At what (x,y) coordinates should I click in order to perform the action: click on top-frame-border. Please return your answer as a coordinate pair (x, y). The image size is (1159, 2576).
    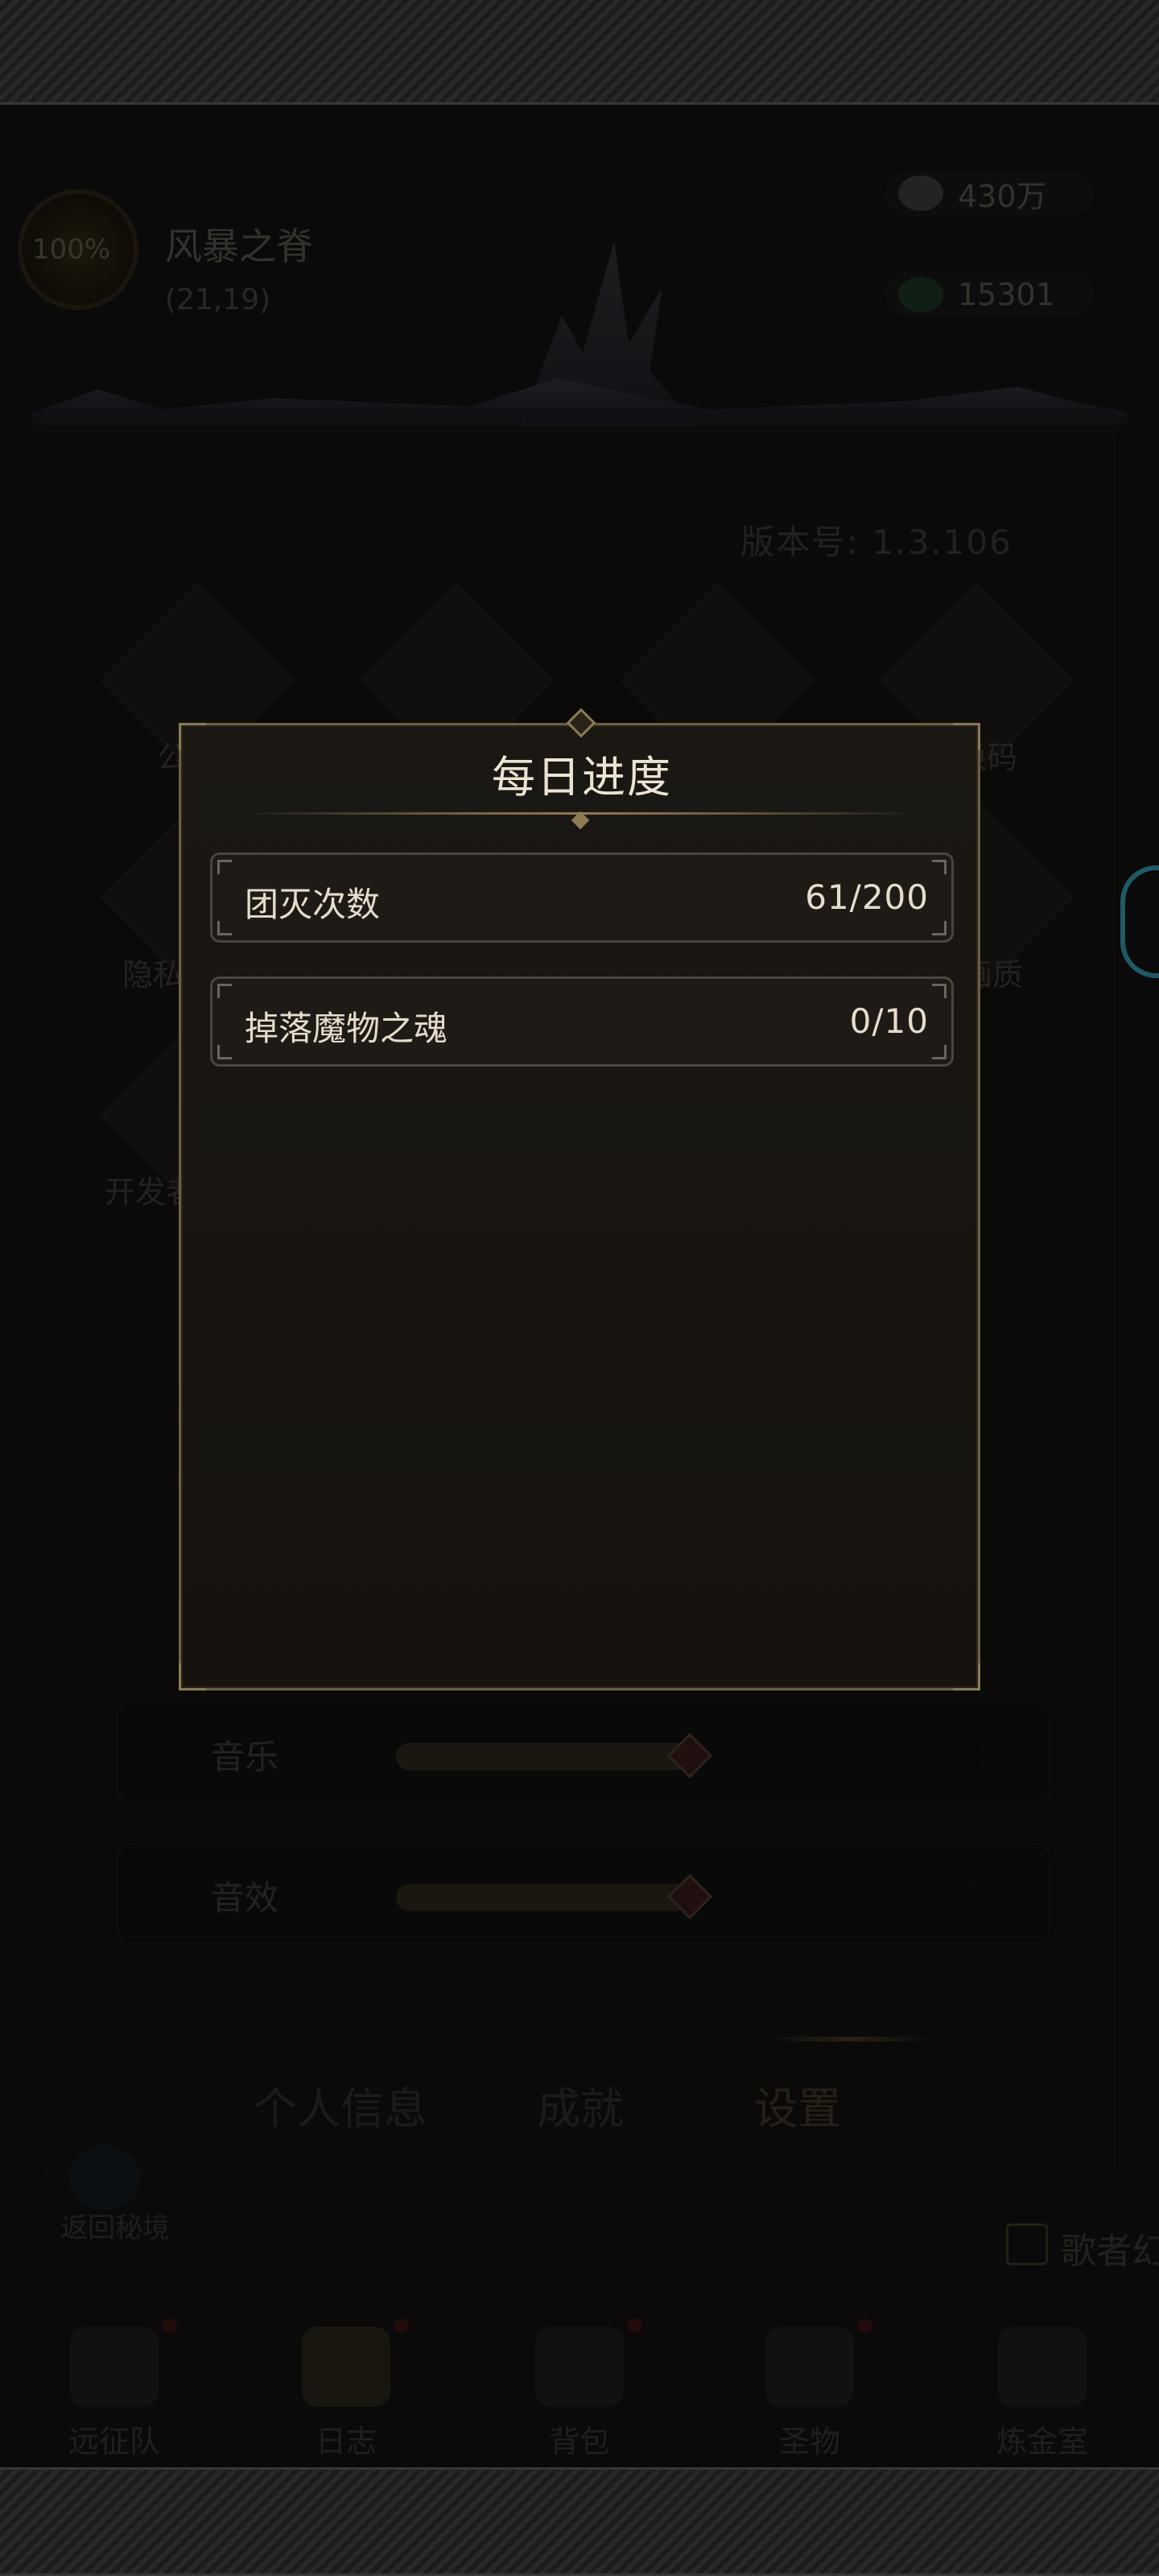
    Looking at the image, I should click on (579, 53).